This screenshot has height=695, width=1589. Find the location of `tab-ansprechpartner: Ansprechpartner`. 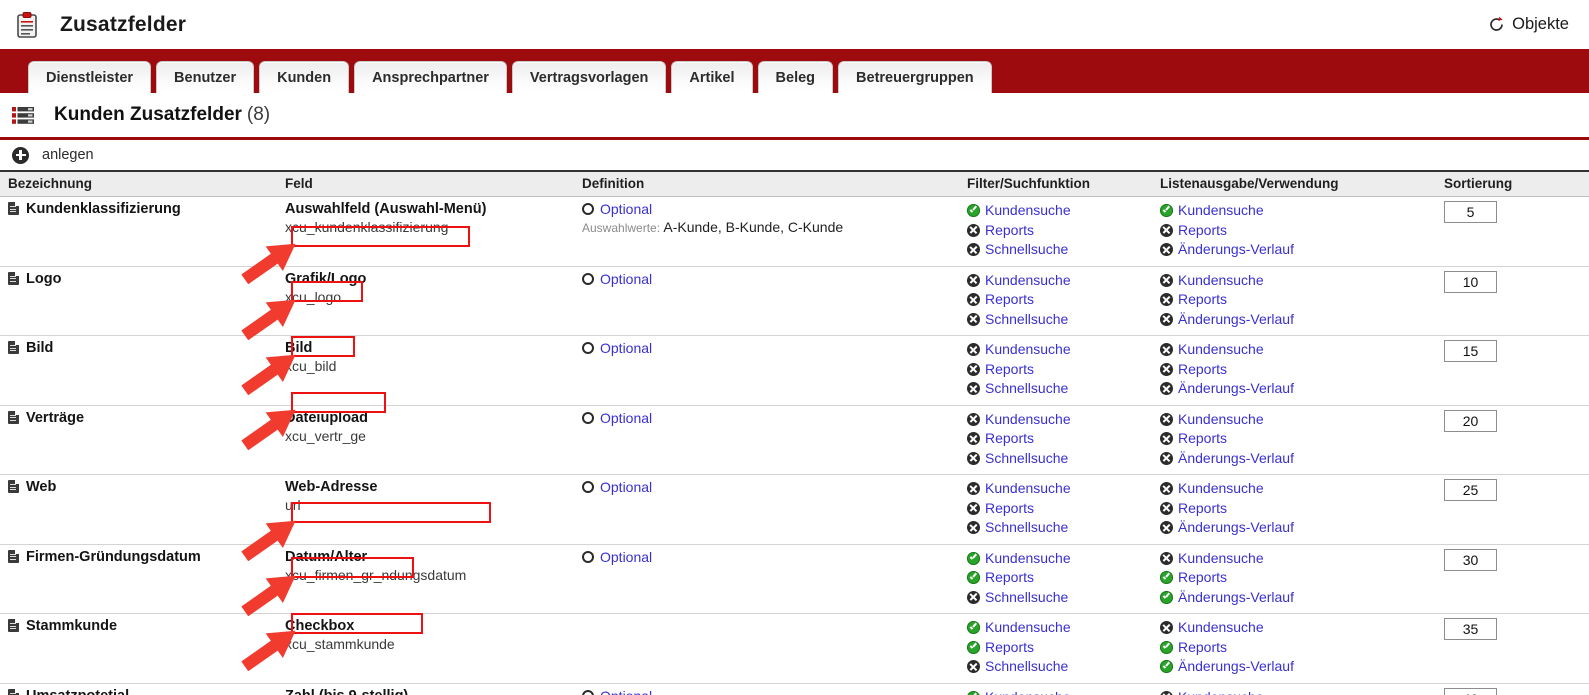

tab-ansprechpartner: Ansprechpartner is located at coordinates (430, 77).